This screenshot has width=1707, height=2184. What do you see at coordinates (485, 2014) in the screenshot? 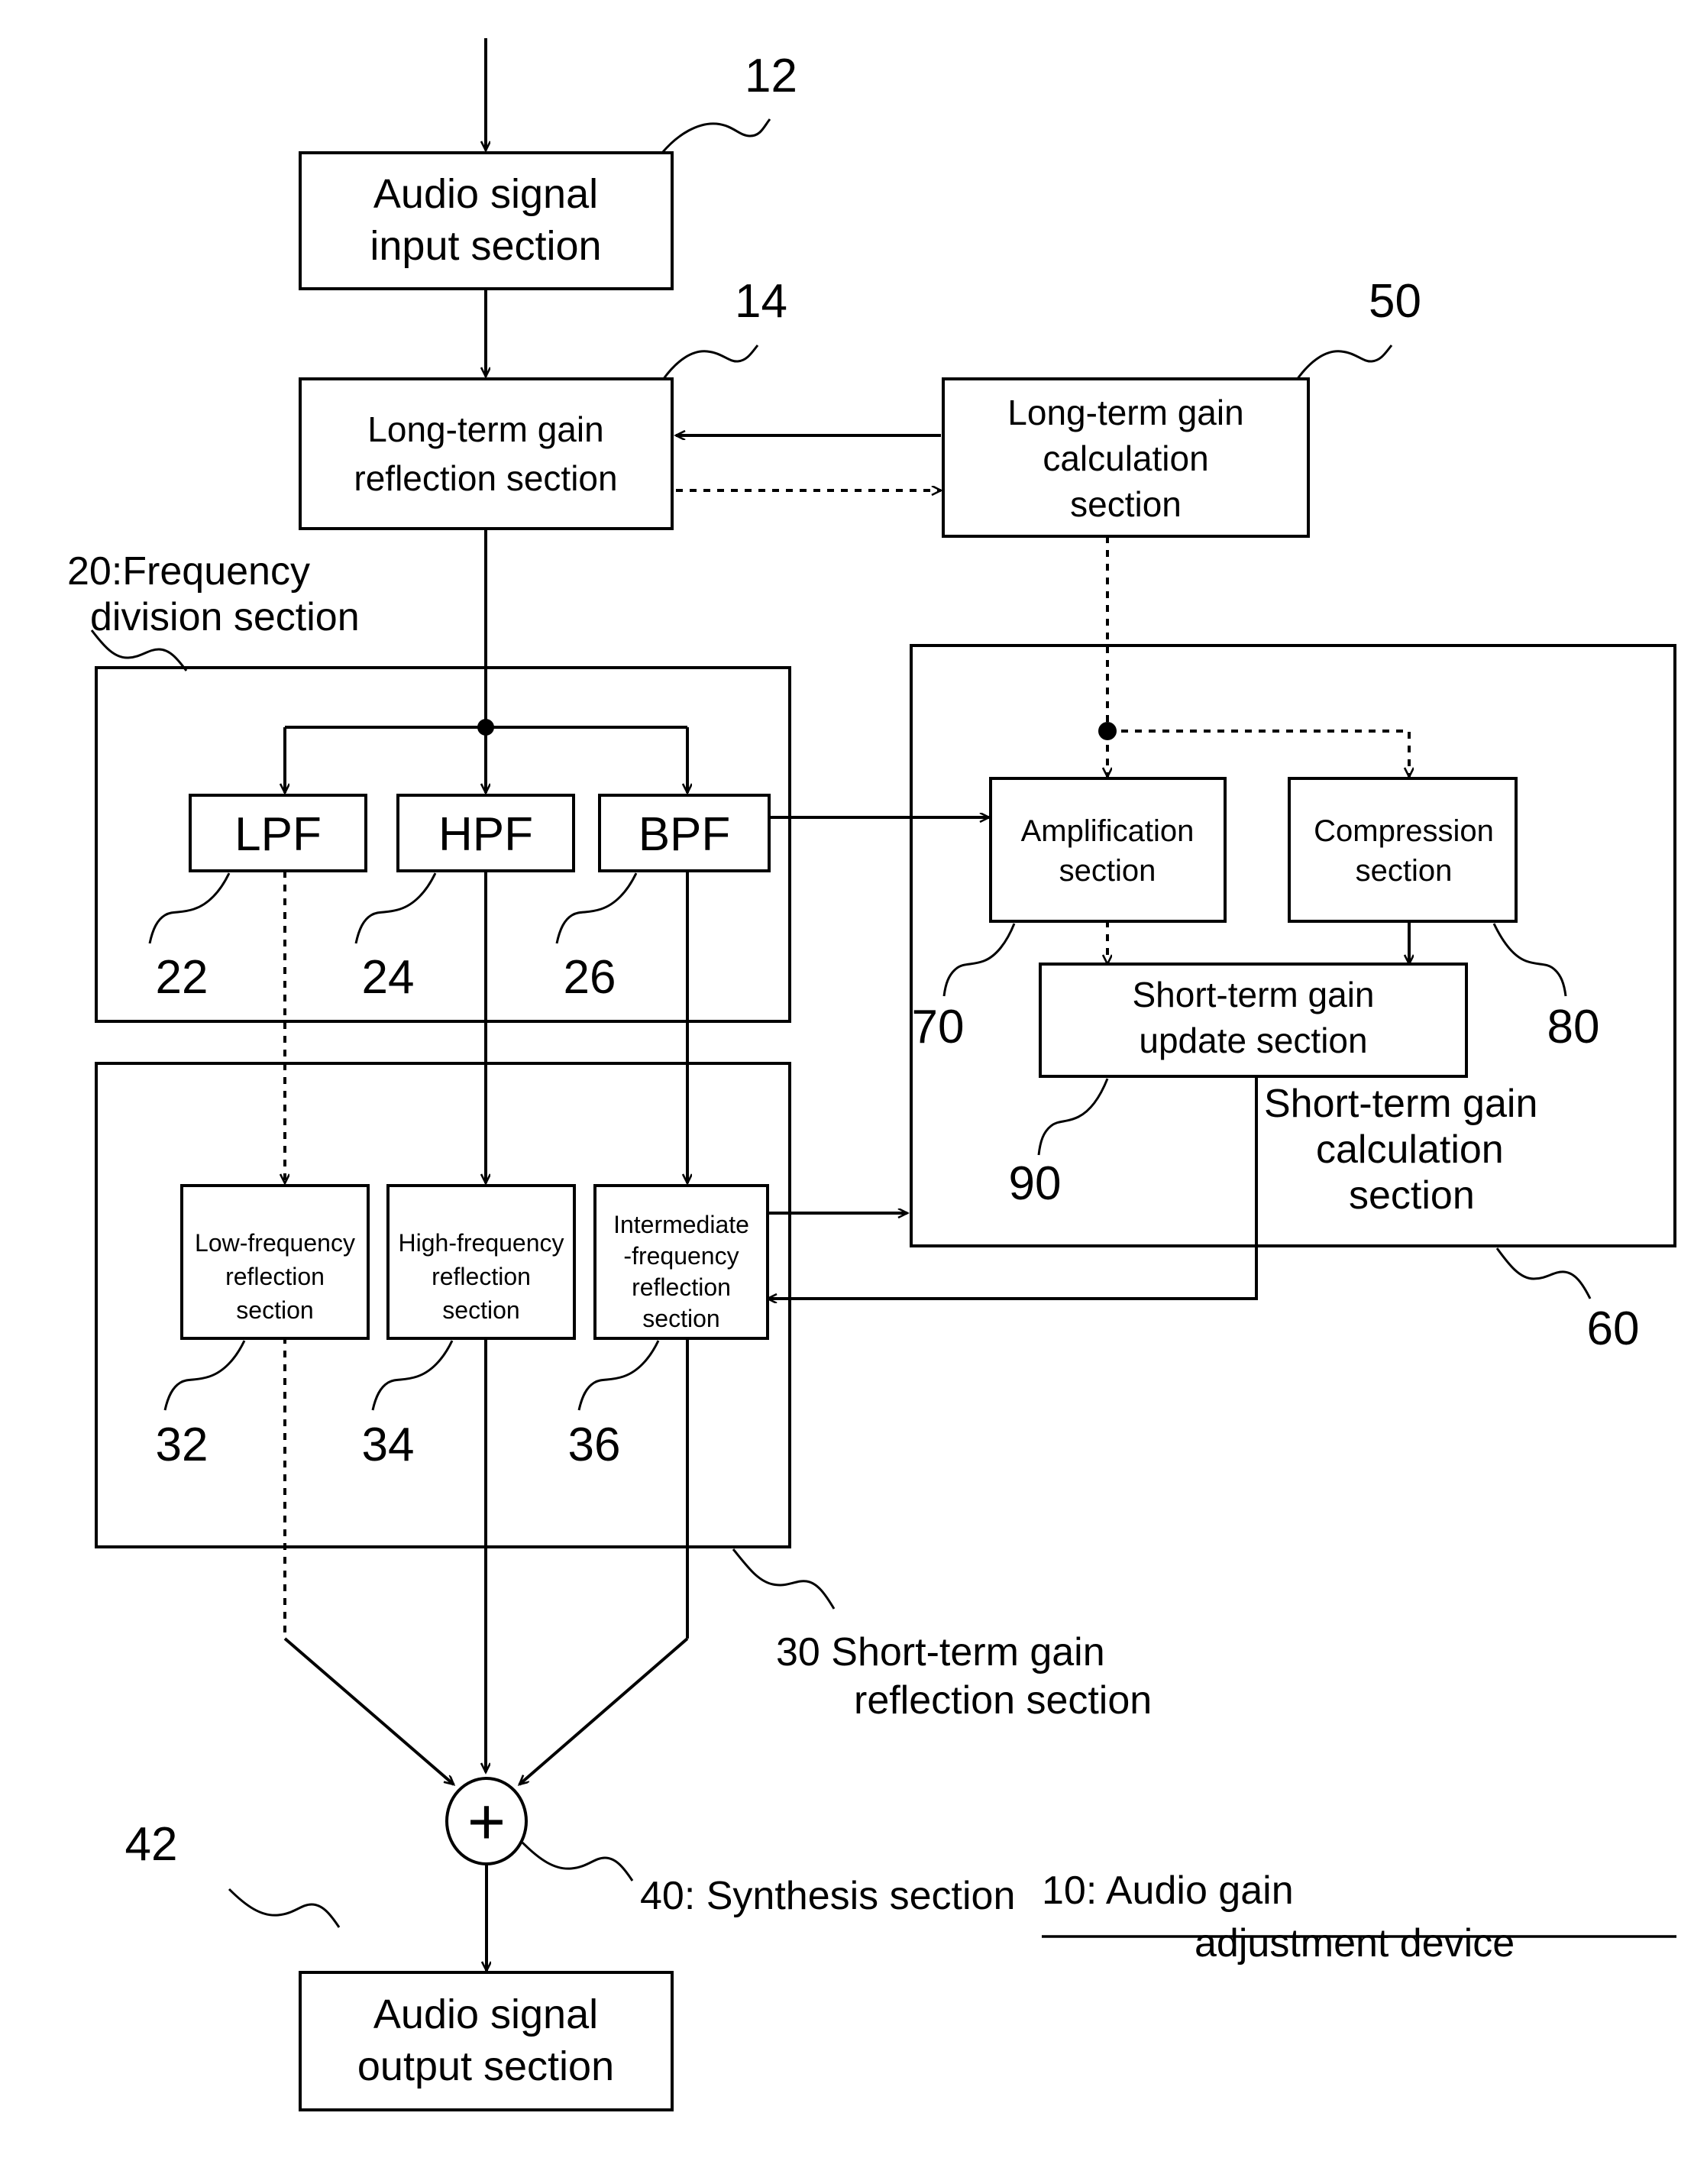
I see `audio-output-label-line1: Audio signal` at bounding box center [485, 2014].